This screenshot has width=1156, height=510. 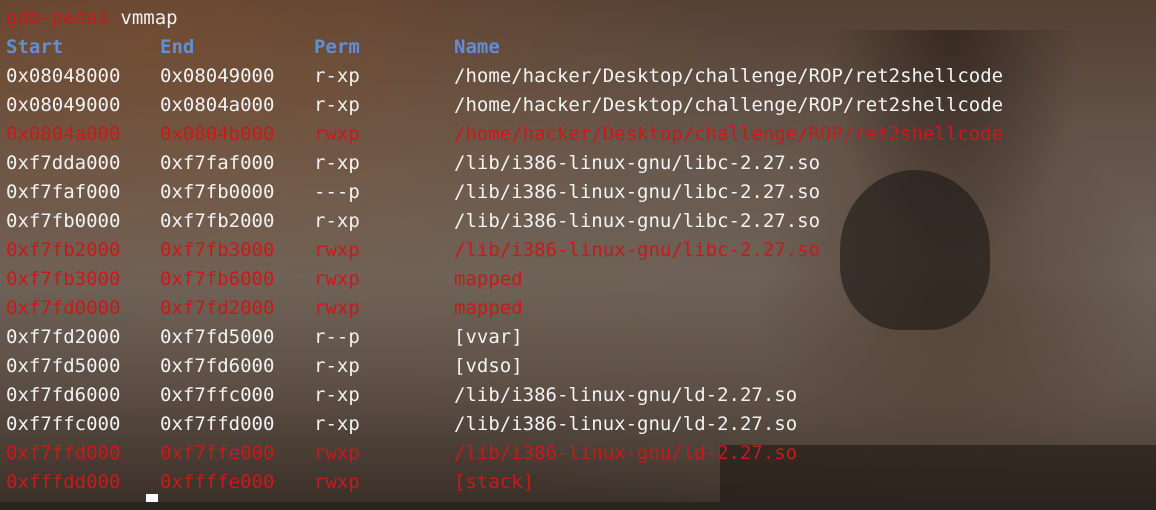 I want to click on row-start-address: 0x0804a000, so click(x=63, y=134).